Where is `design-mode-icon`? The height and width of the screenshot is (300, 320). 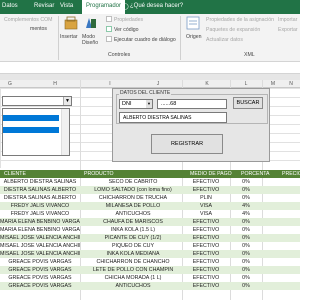 design-mode-icon is located at coordinates (91, 23).